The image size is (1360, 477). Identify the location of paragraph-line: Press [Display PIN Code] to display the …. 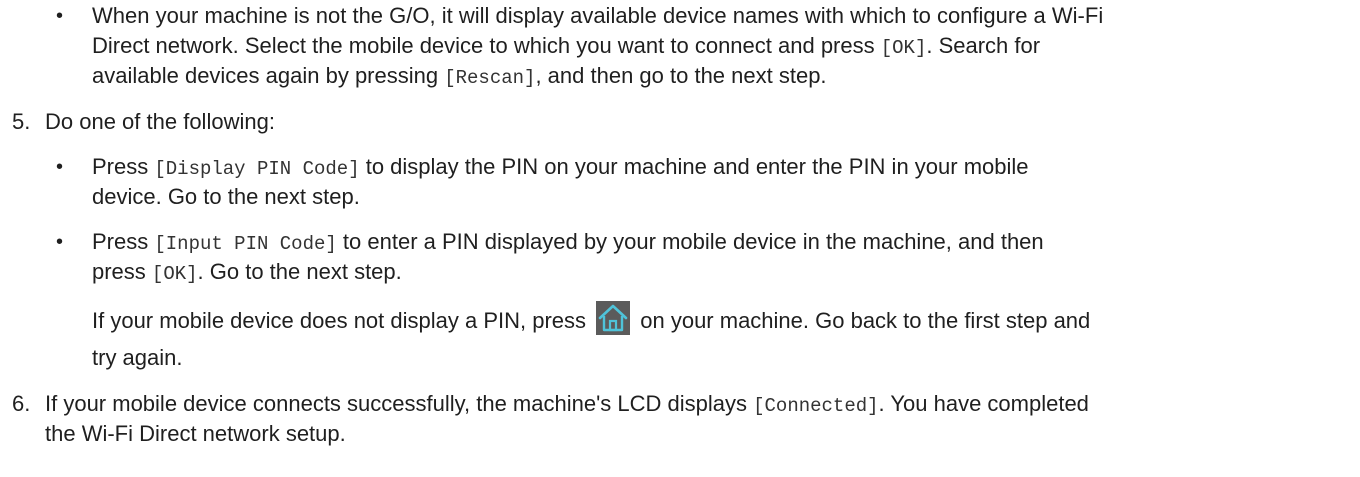
(560, 168).